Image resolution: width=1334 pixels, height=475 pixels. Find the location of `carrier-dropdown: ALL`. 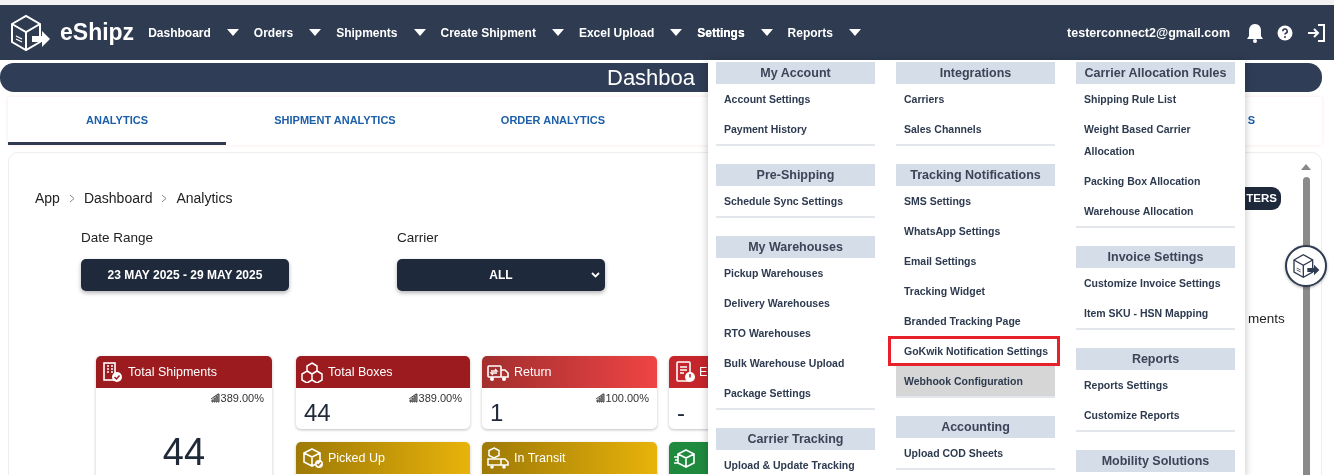

carrier-dropdown: ALL is located at coordinates (501, 275).